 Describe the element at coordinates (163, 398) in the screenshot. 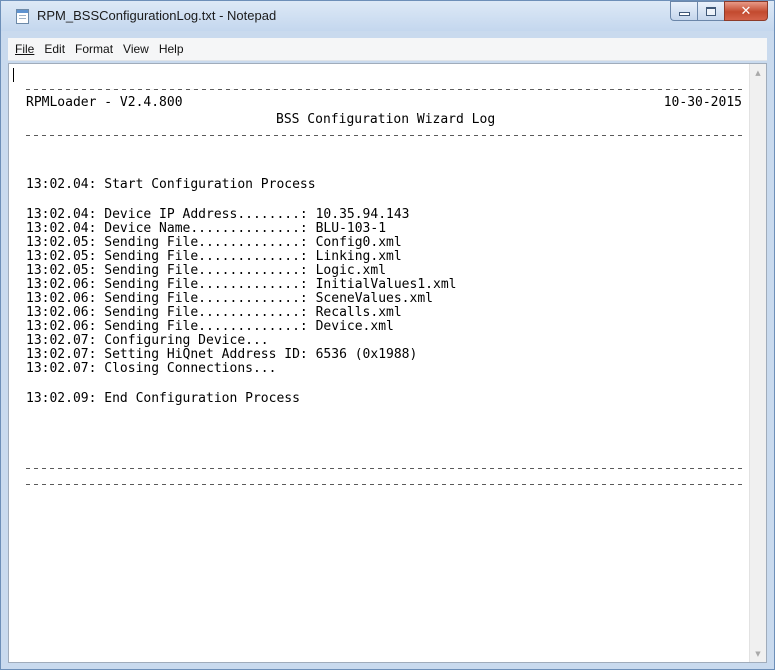

I see `end-line: 13:02.09: End Configuration Process` at that location.